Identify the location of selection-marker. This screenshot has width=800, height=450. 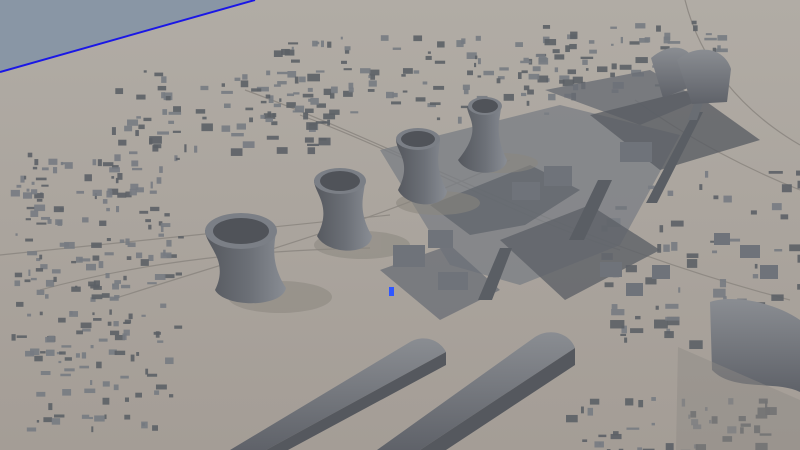
(391, 291).